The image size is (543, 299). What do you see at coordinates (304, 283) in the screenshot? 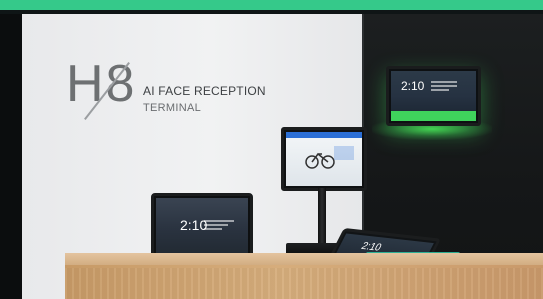
I see `counter-wood-grain` at bounding box center [304, 283].